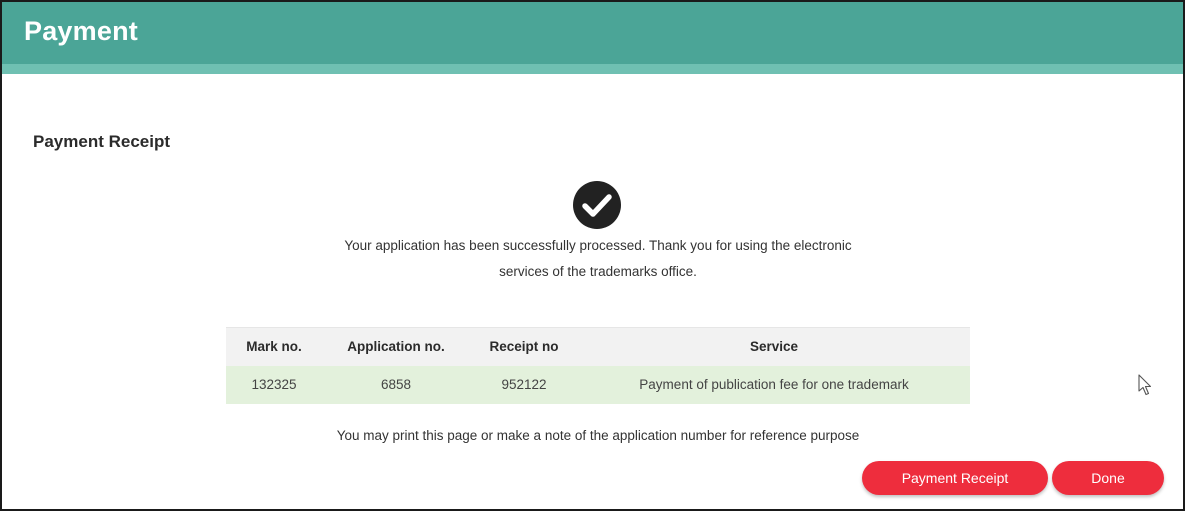 This screenshot has width=1185, height=511. What do you see at coordinates (592, 69) in the screenshot?
I see `header-accent-strip` at bounding box center [592, 69].